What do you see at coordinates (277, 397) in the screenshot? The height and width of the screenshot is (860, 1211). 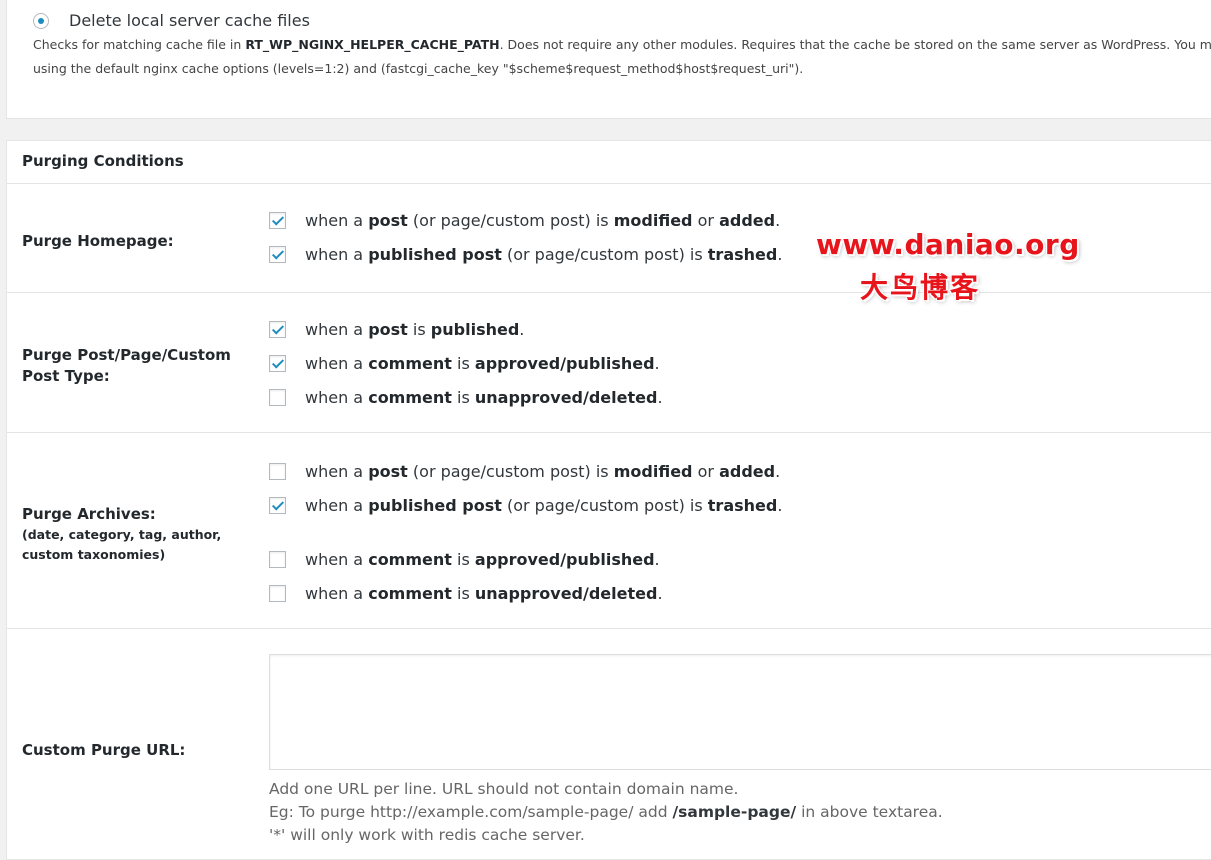 I see `post-comment-unapproved-checkbox` at bounding box center [277, 397].